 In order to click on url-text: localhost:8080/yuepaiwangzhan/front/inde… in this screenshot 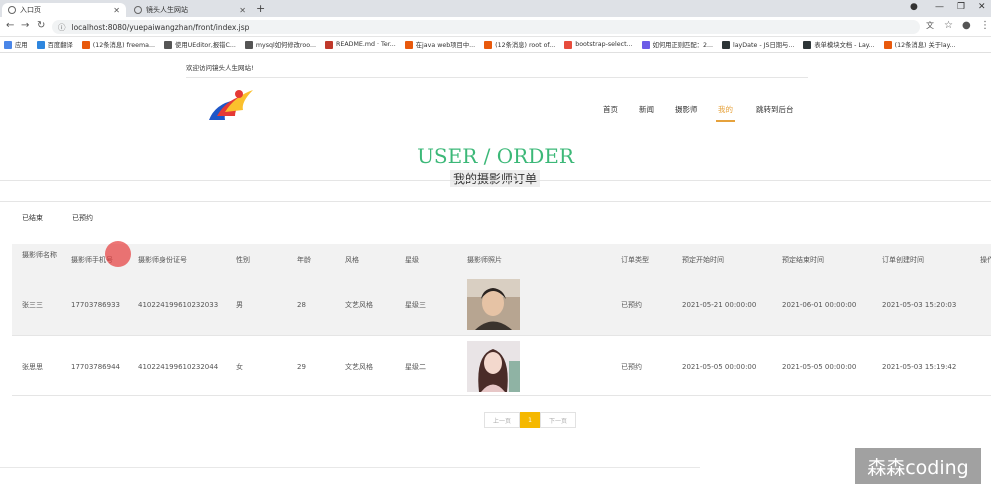, I will do `click(160, 27)`.